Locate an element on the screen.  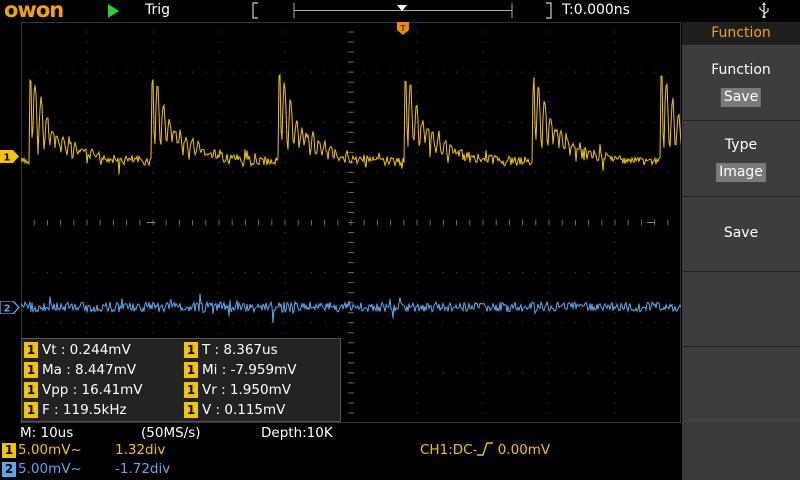
measurement-max: 1 Ma : 8.447mV is located at coordinates (80, 371).